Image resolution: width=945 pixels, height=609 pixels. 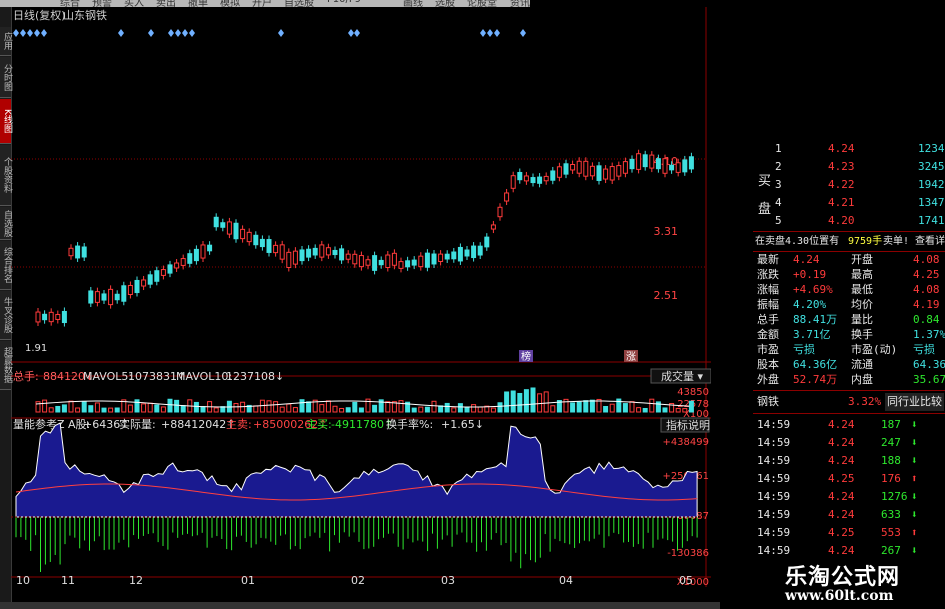 What do you see at coordinates (6, 77) in the screenshot?
I see `rail-tab: 分时图` at bounding box center [6, 77].